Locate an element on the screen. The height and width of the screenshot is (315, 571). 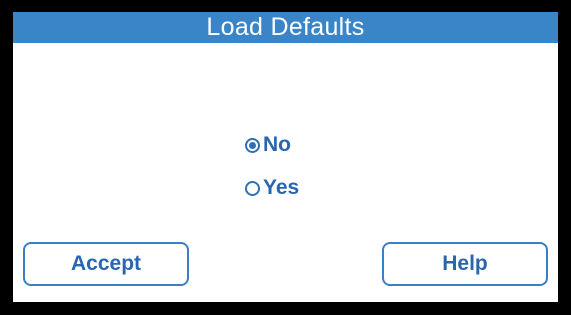
option-yes-label: Yes is located at coordinates (281, 187).